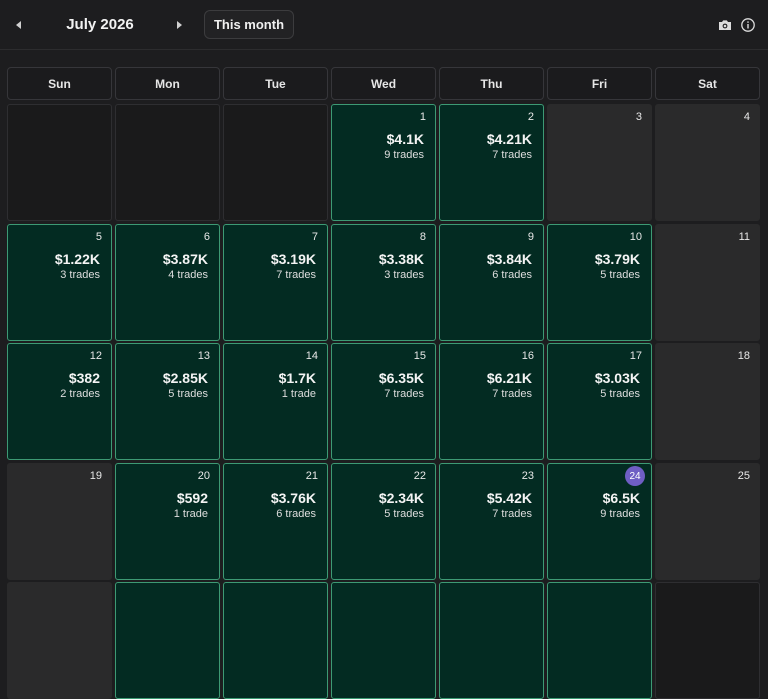 This screenshot has height=699, width=768. What do you see at coordinates (203, 476) in the screenshot?
I see `day-number: 20` at bounding box center [203, 476].